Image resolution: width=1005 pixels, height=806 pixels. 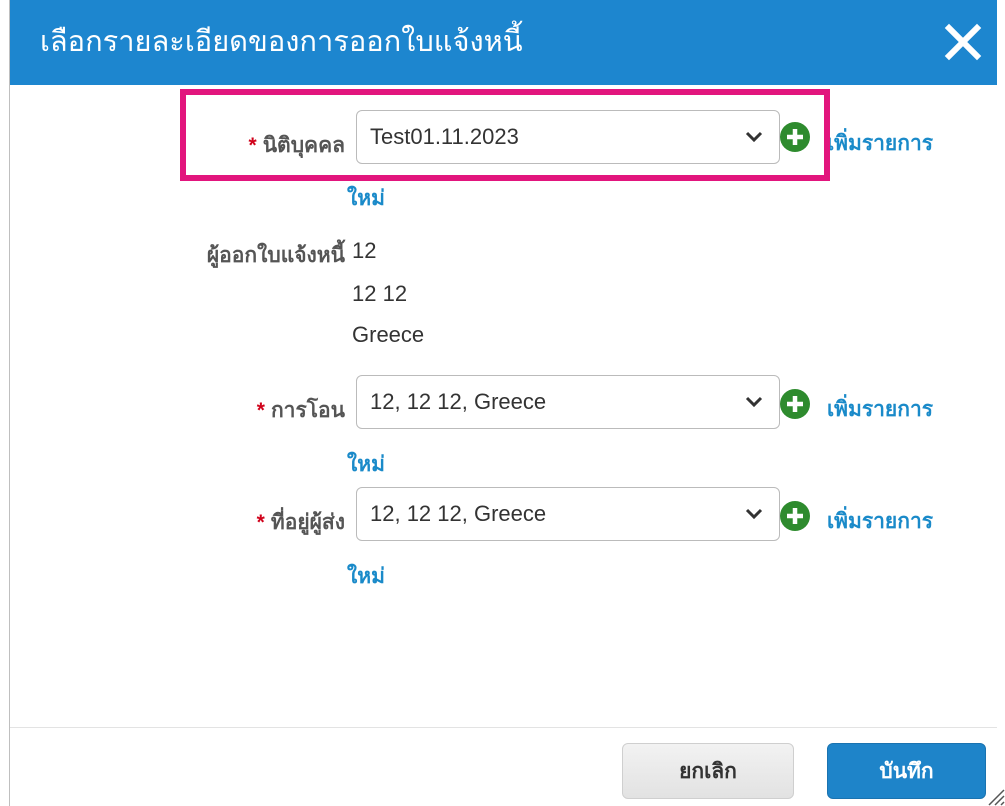 I want to click on close-icon, so click(x=963, y=42).